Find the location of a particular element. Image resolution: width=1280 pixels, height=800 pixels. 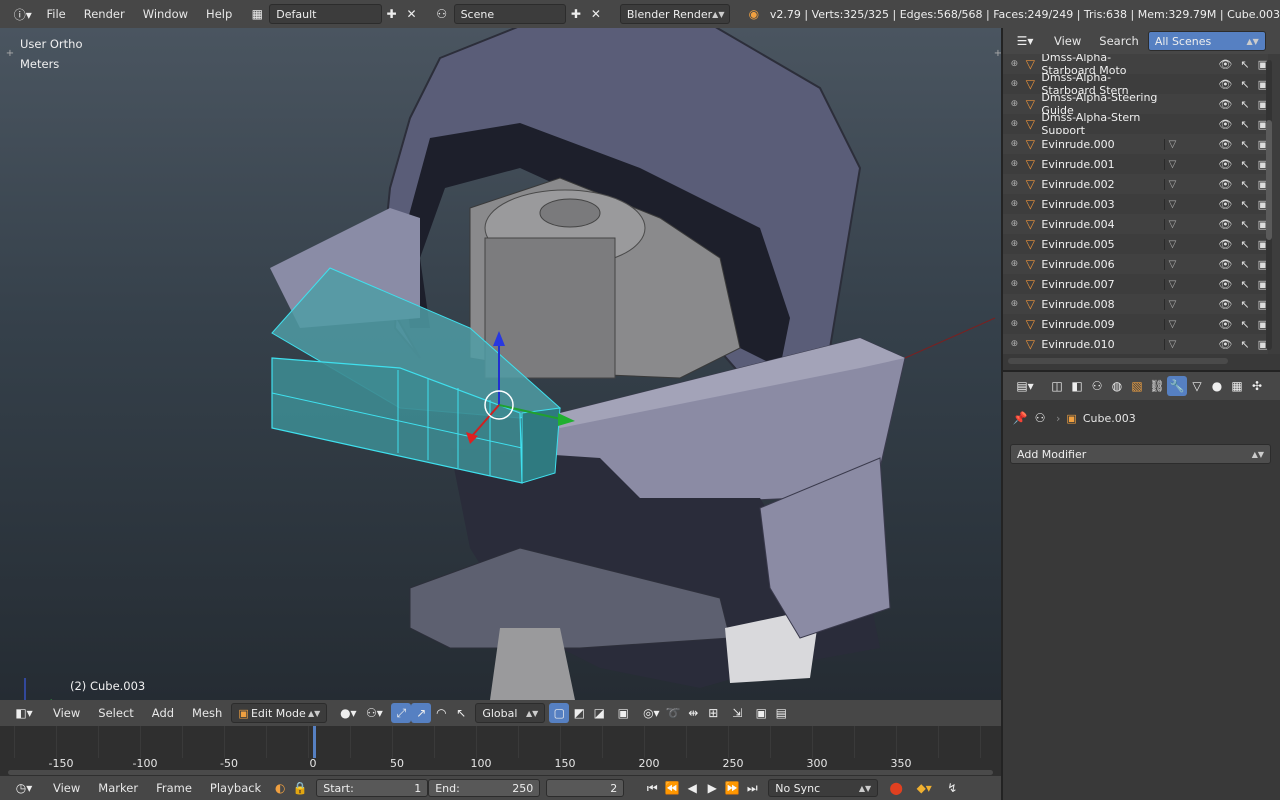

add-modifier-dropdown: Add Modifier ▲▼ is located at coordinates (1140, 454).